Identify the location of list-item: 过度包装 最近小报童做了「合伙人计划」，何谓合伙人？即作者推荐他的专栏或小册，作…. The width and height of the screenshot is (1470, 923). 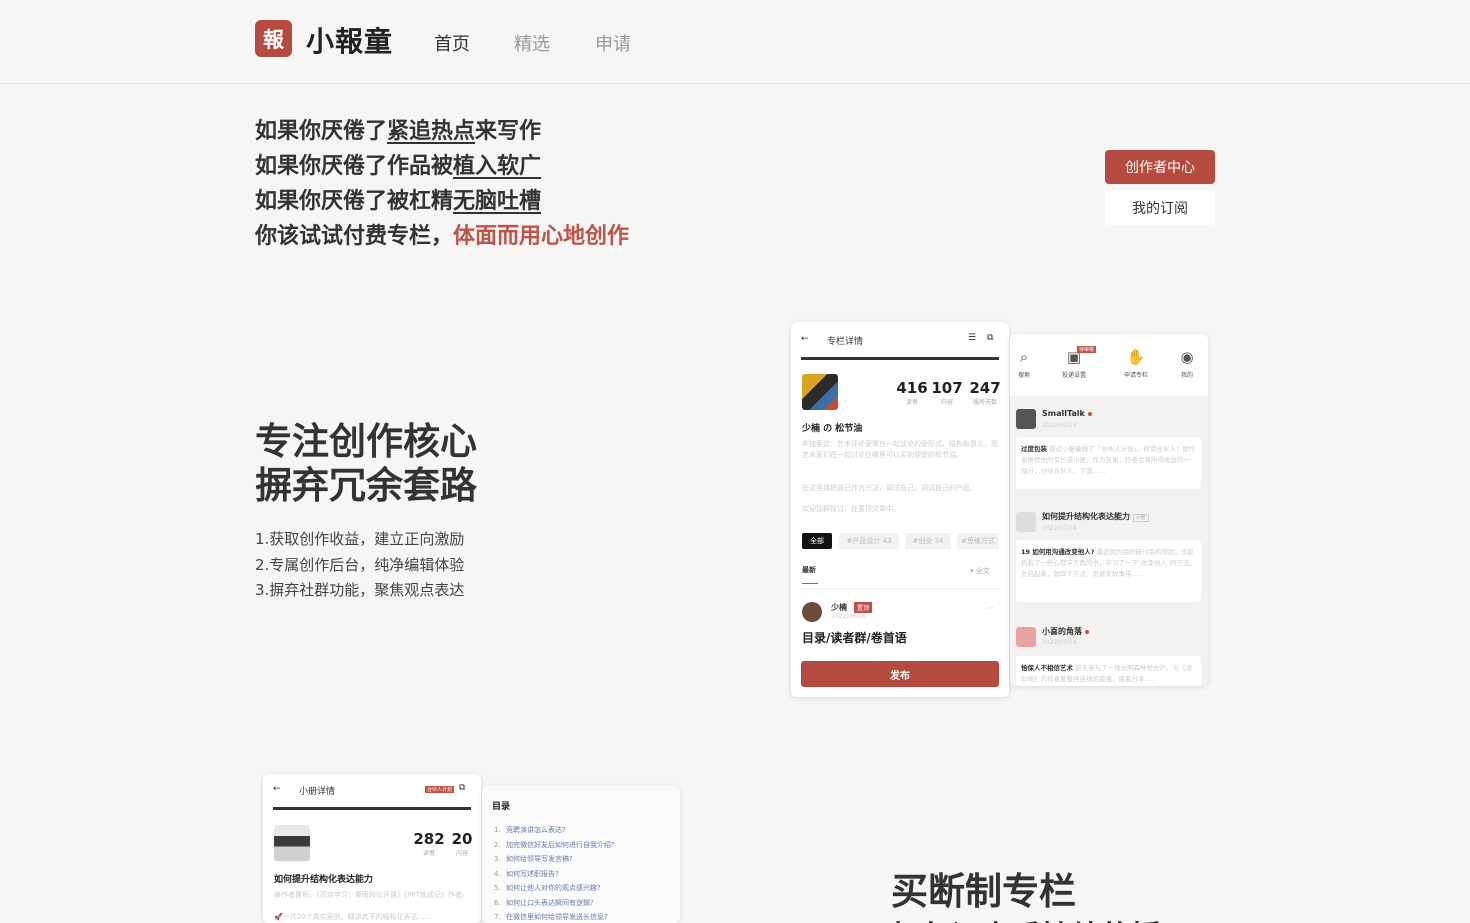
(1108, 463).